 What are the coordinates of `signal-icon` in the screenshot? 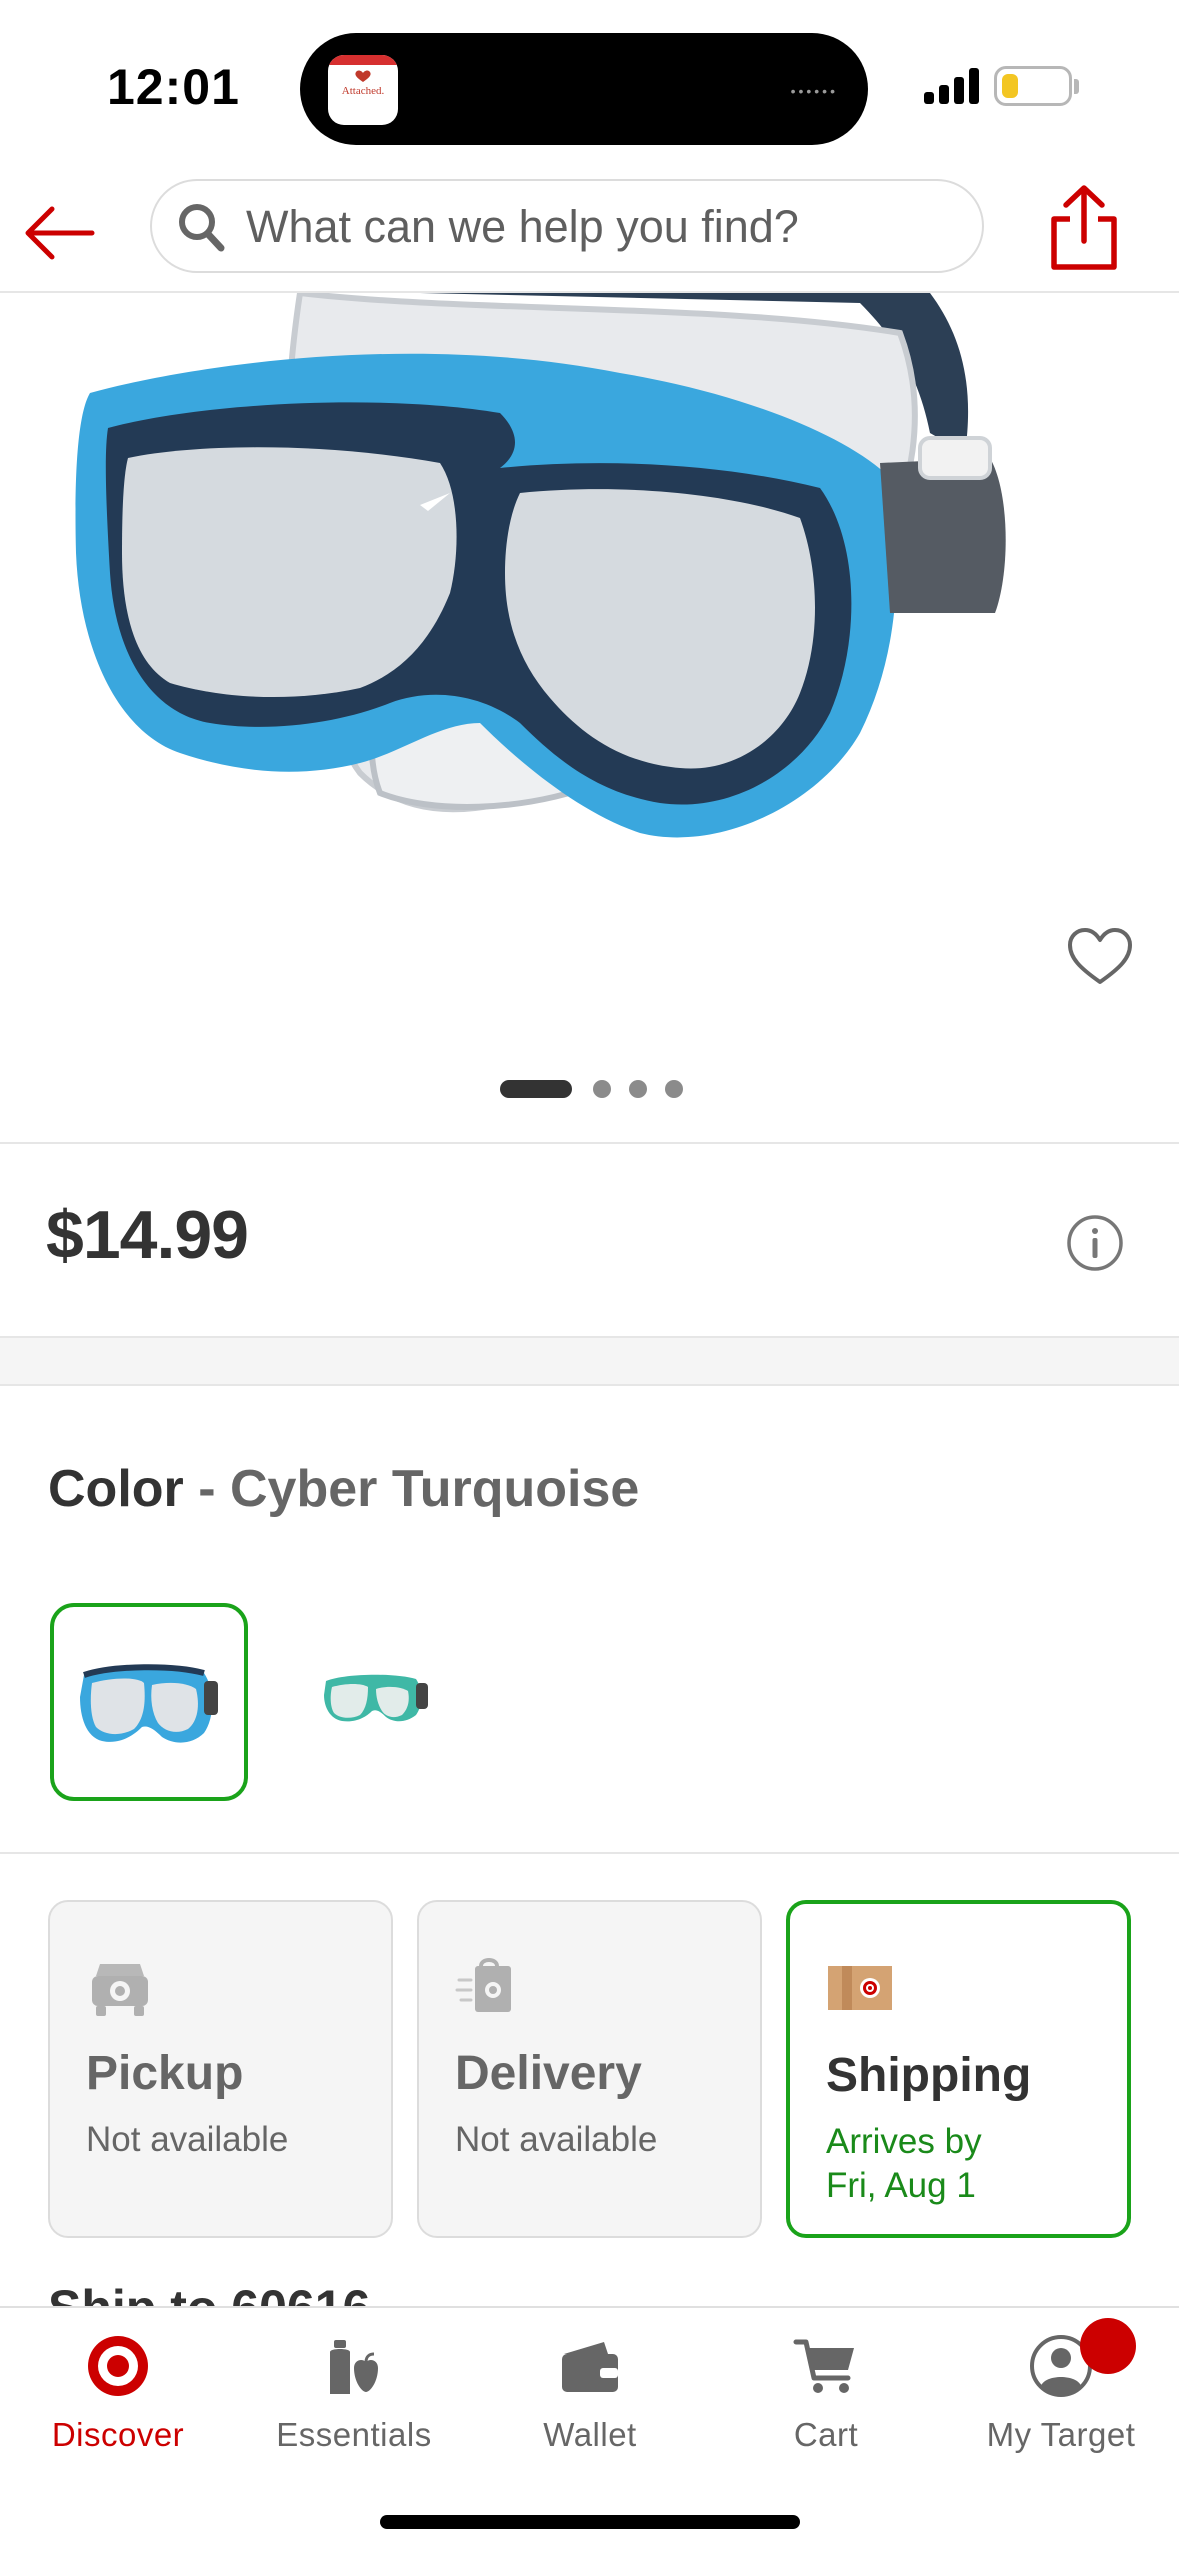 It's located at (952, 86).